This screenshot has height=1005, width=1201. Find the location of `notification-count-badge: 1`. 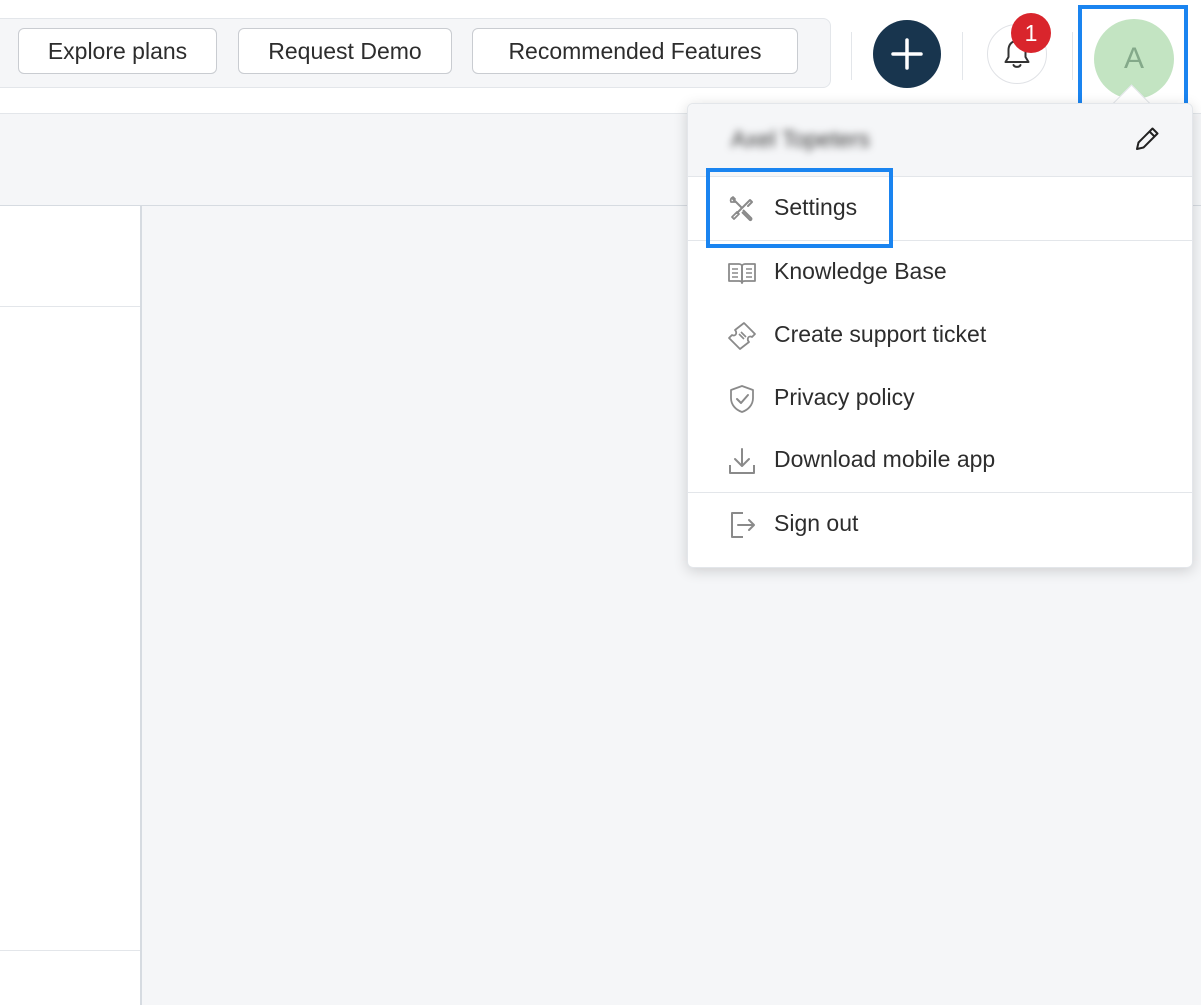

notification-count-badge: 1 is located at coordinates (1031, 33).